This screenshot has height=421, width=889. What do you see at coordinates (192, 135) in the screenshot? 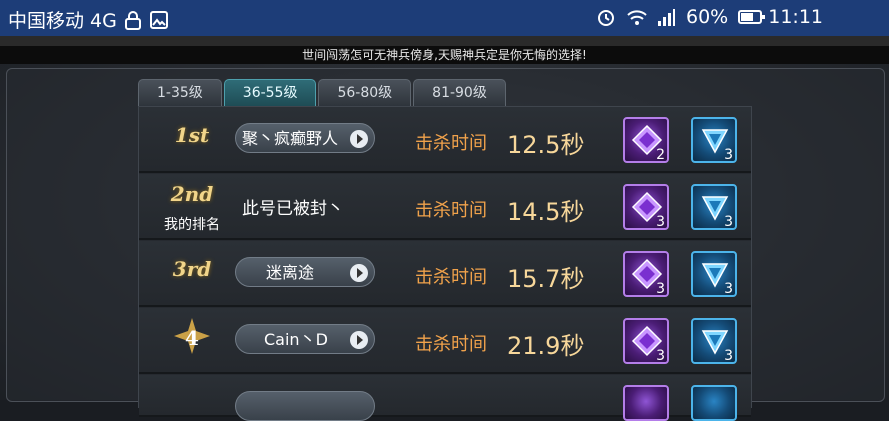
I see `rank-label: 1st` at bounding box center [192, 135].